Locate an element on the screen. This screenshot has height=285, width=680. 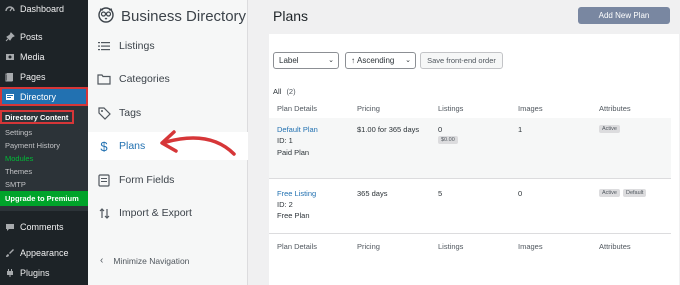
nav-categories: Categories is located at coordinates (168, 79).